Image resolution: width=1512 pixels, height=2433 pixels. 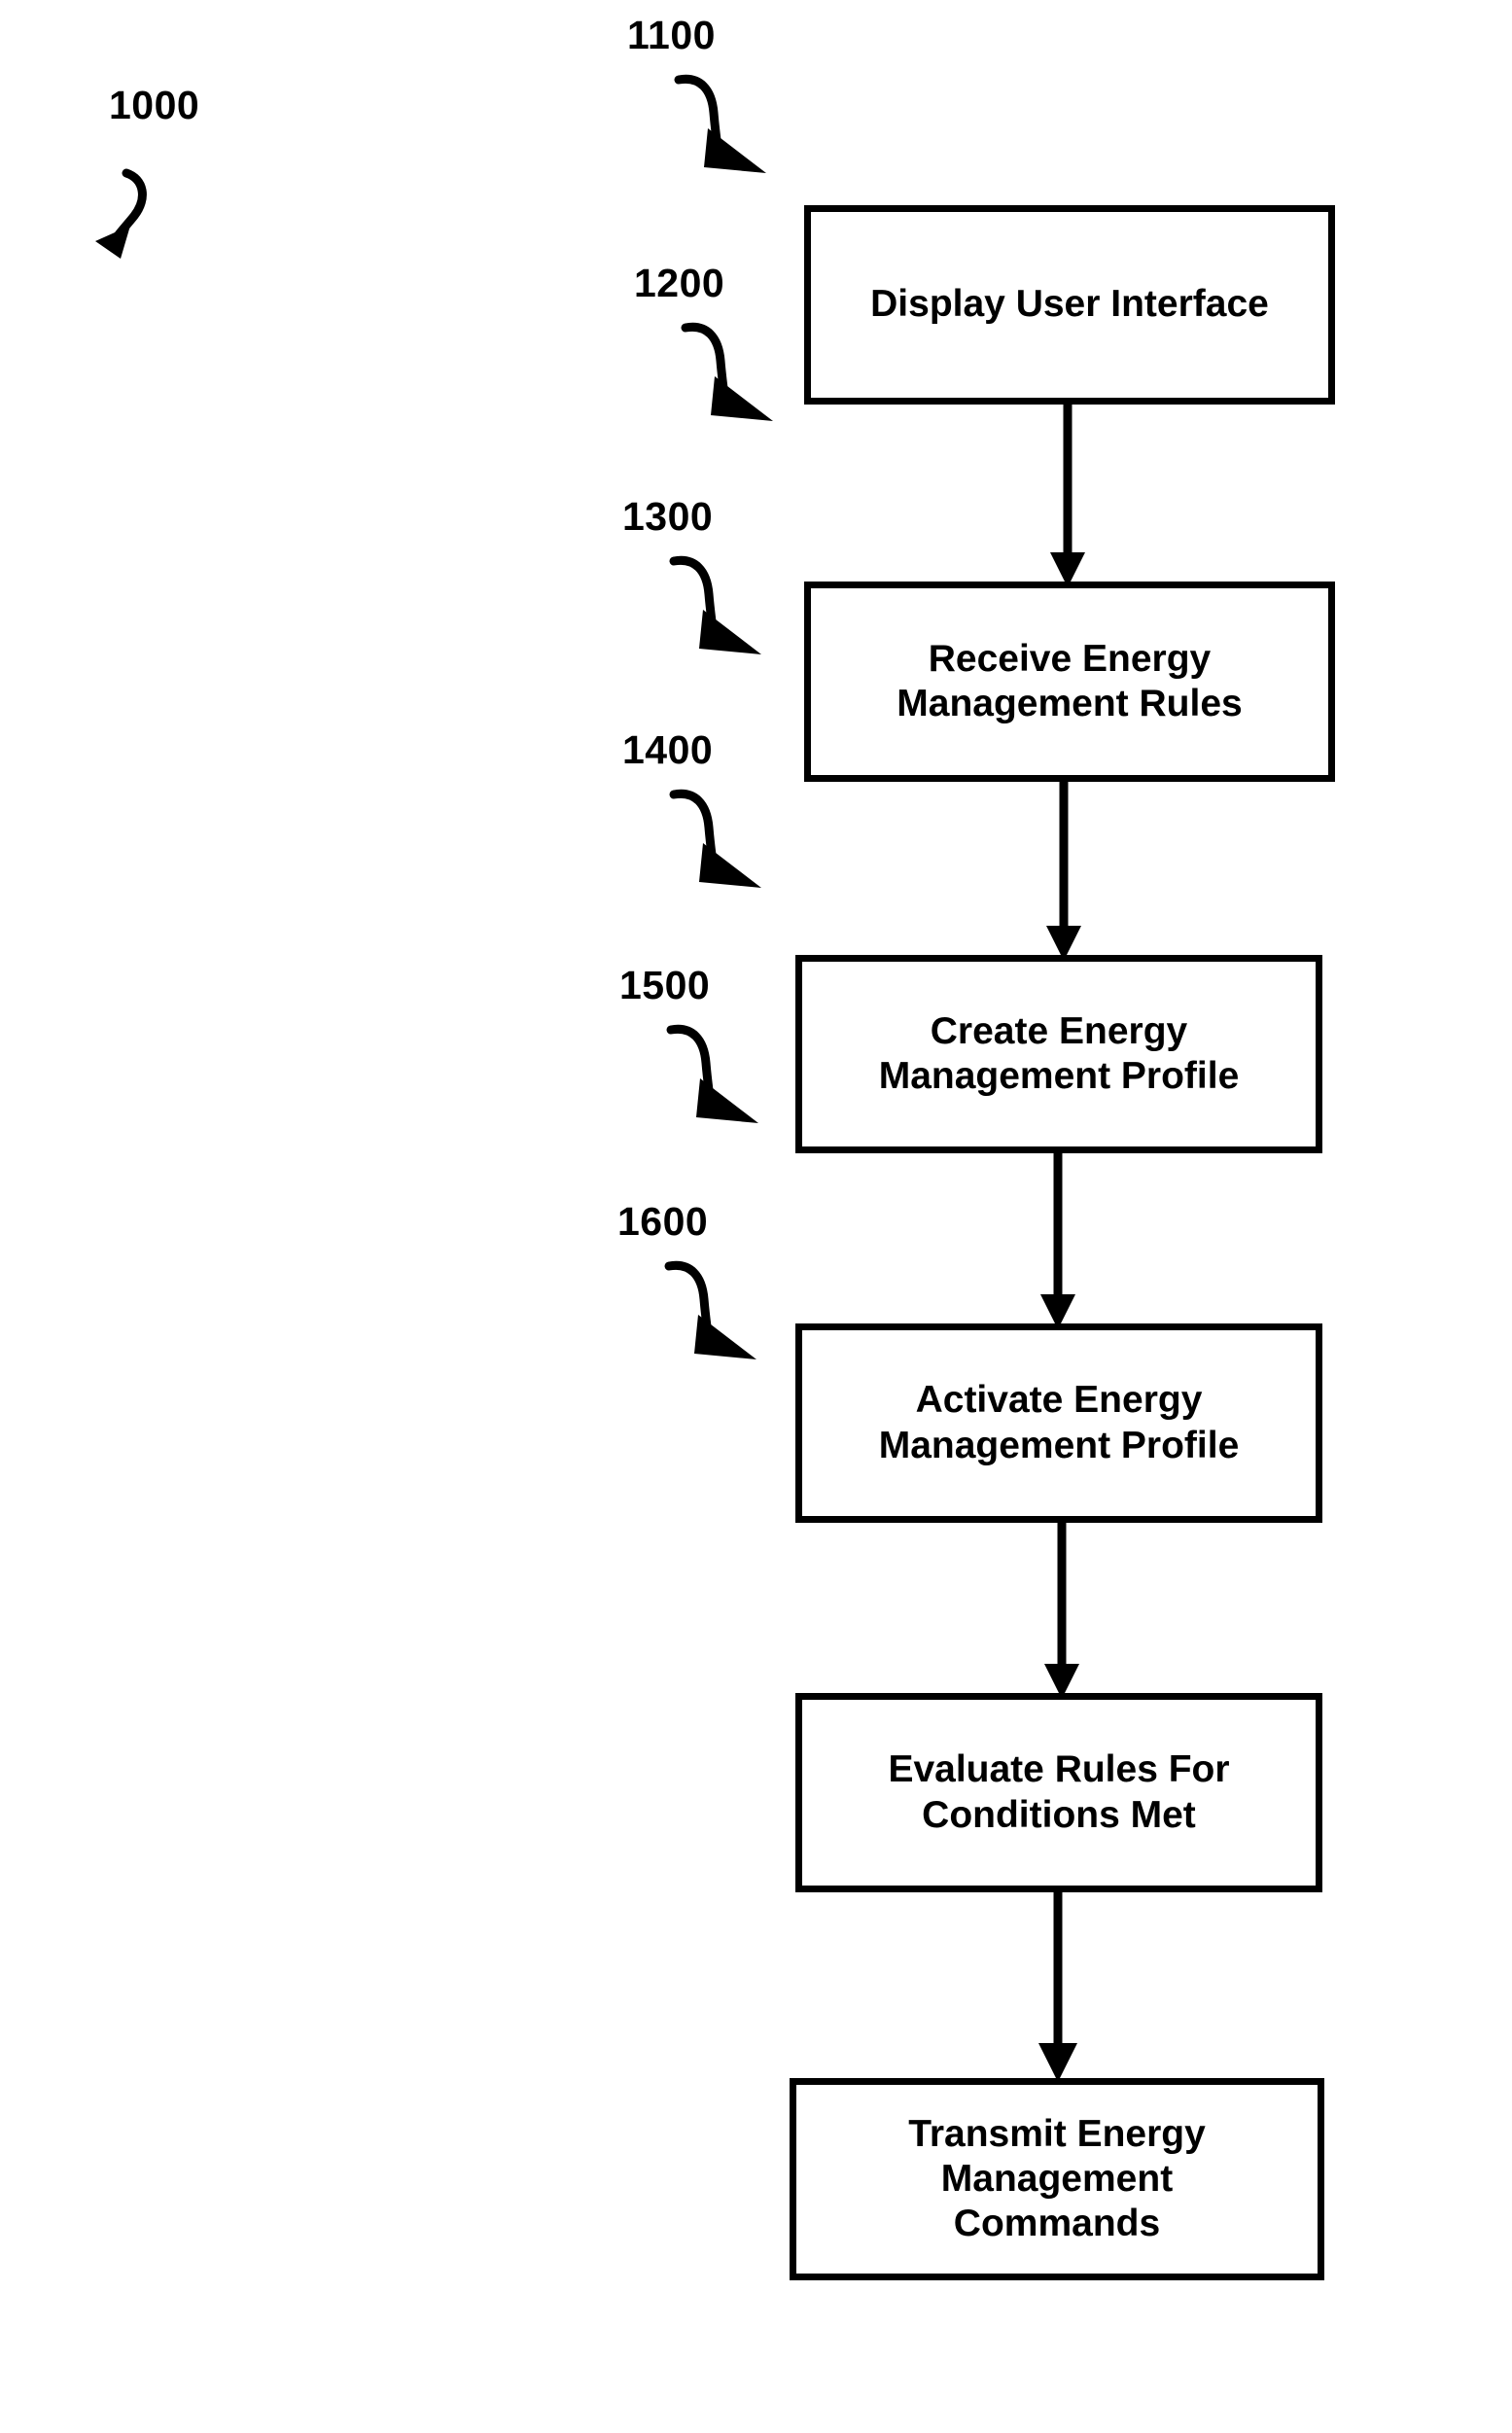 What do you see at coordinates (665, 985) in the screenshot?
I see `step-ref-label-1500: 1500` at bounding box center [665, 985].